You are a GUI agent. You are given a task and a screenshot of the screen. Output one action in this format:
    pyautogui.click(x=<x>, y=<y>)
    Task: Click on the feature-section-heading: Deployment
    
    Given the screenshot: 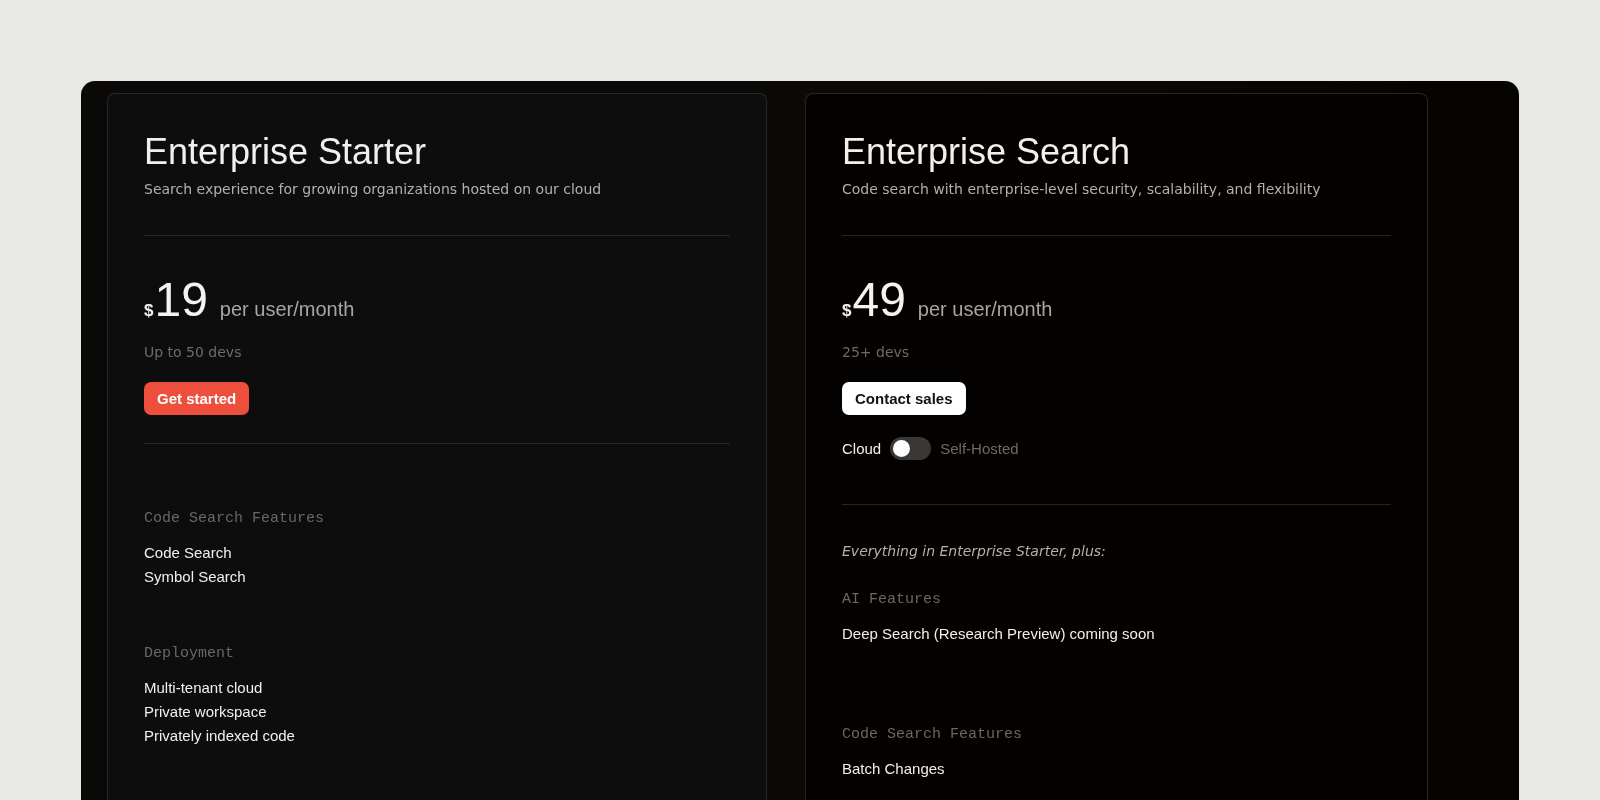 What is the action you would take?
    pyautogui.click(x=189, y=654)
    